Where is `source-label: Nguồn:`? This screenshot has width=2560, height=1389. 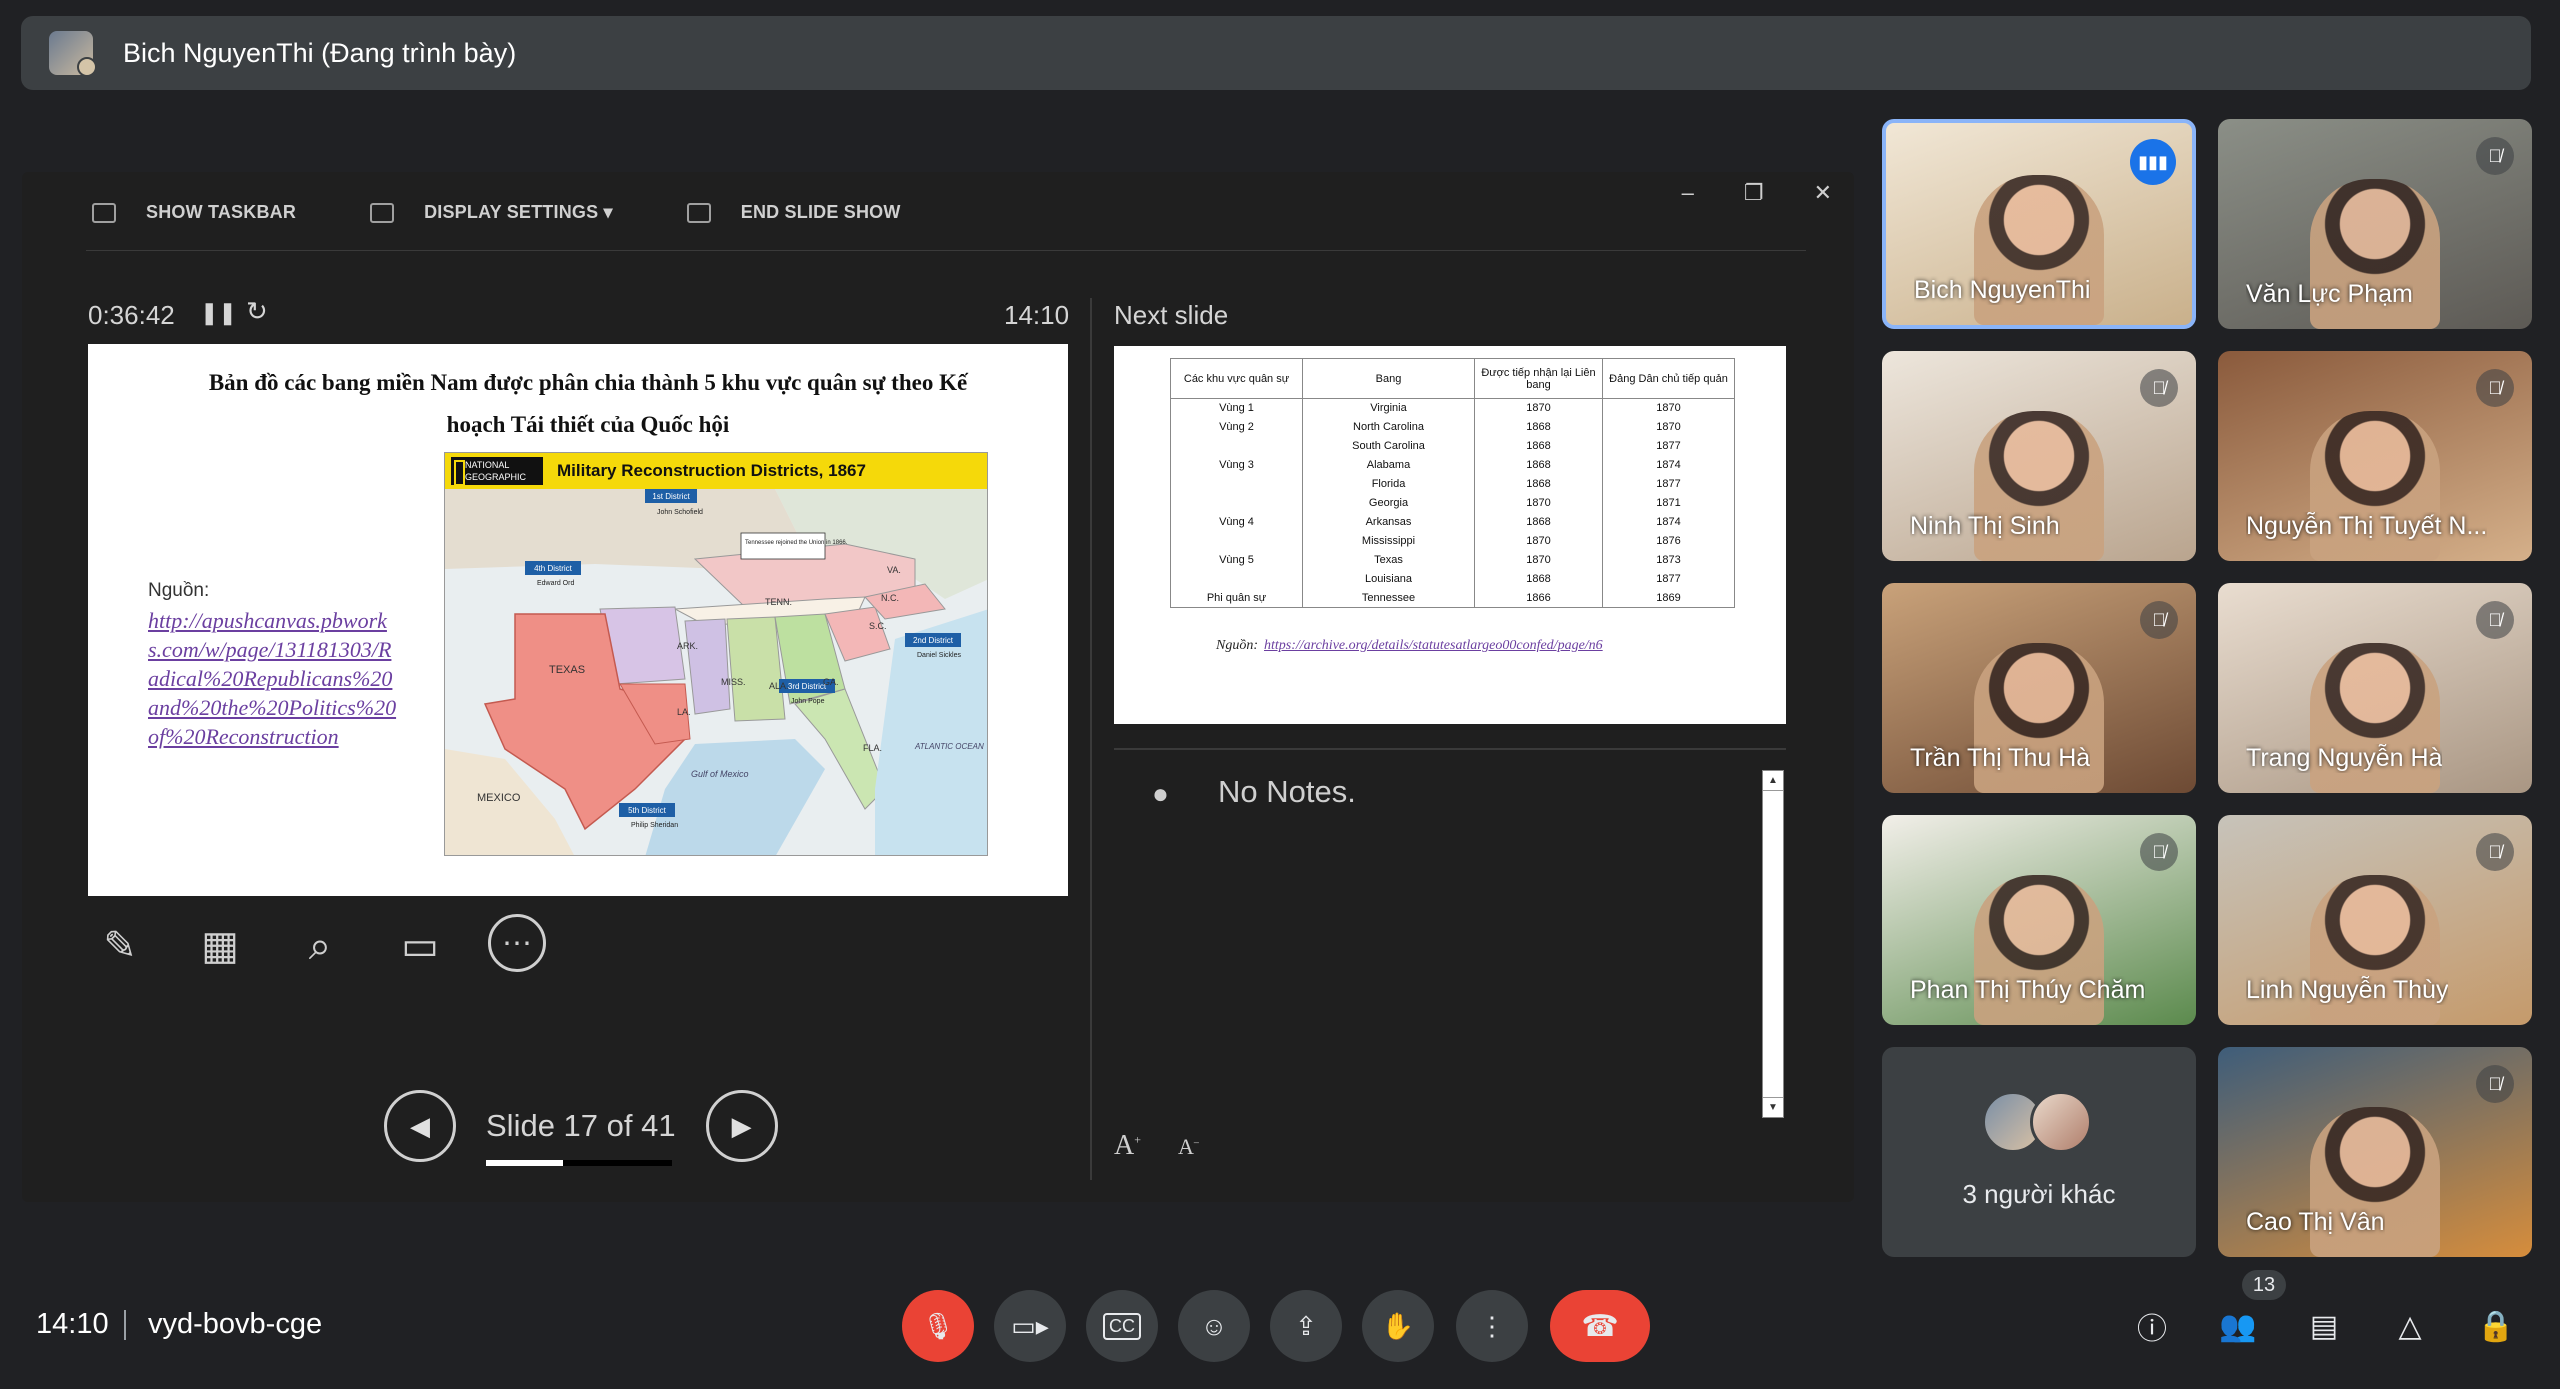 source-label: Nguồn: is located at coordinates (179, 590).